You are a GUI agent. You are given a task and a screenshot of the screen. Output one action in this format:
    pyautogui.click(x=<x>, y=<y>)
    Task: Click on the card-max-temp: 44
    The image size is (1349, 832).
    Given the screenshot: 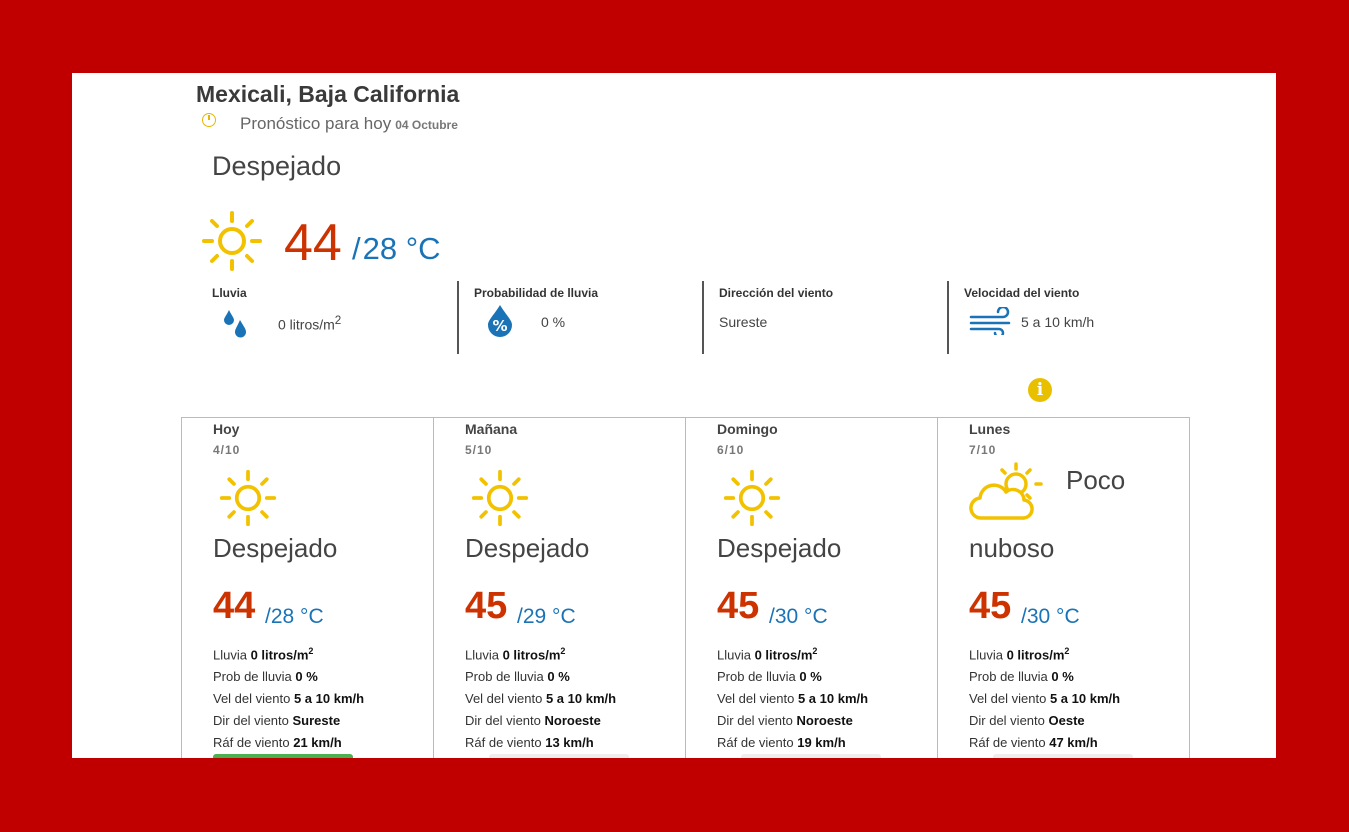 What is the action you would take?
    pyautogui.click(x=234, y=606)
    